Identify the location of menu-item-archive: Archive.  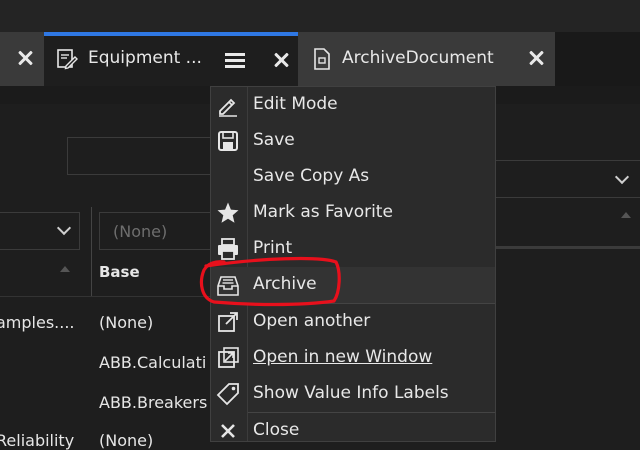
(353, 285).